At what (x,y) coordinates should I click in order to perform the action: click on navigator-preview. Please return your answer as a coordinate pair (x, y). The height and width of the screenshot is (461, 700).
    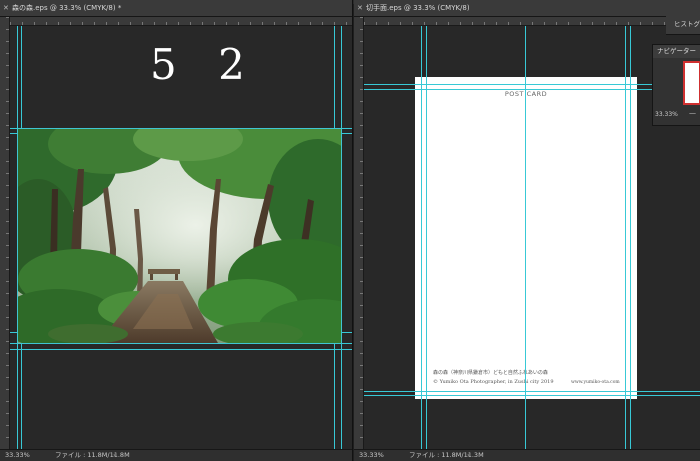
    Looking at the image, I should click on (691, 83).